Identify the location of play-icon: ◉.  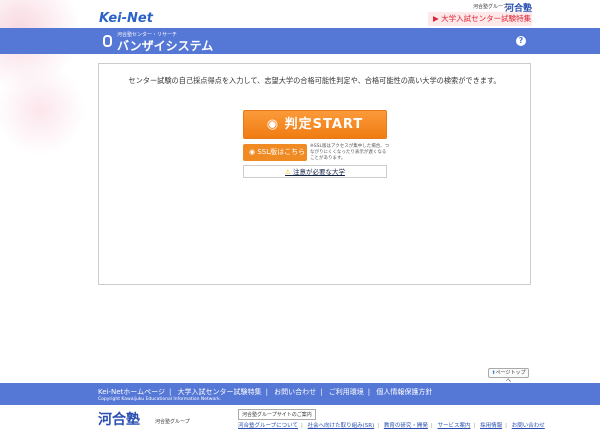
(275, 124).